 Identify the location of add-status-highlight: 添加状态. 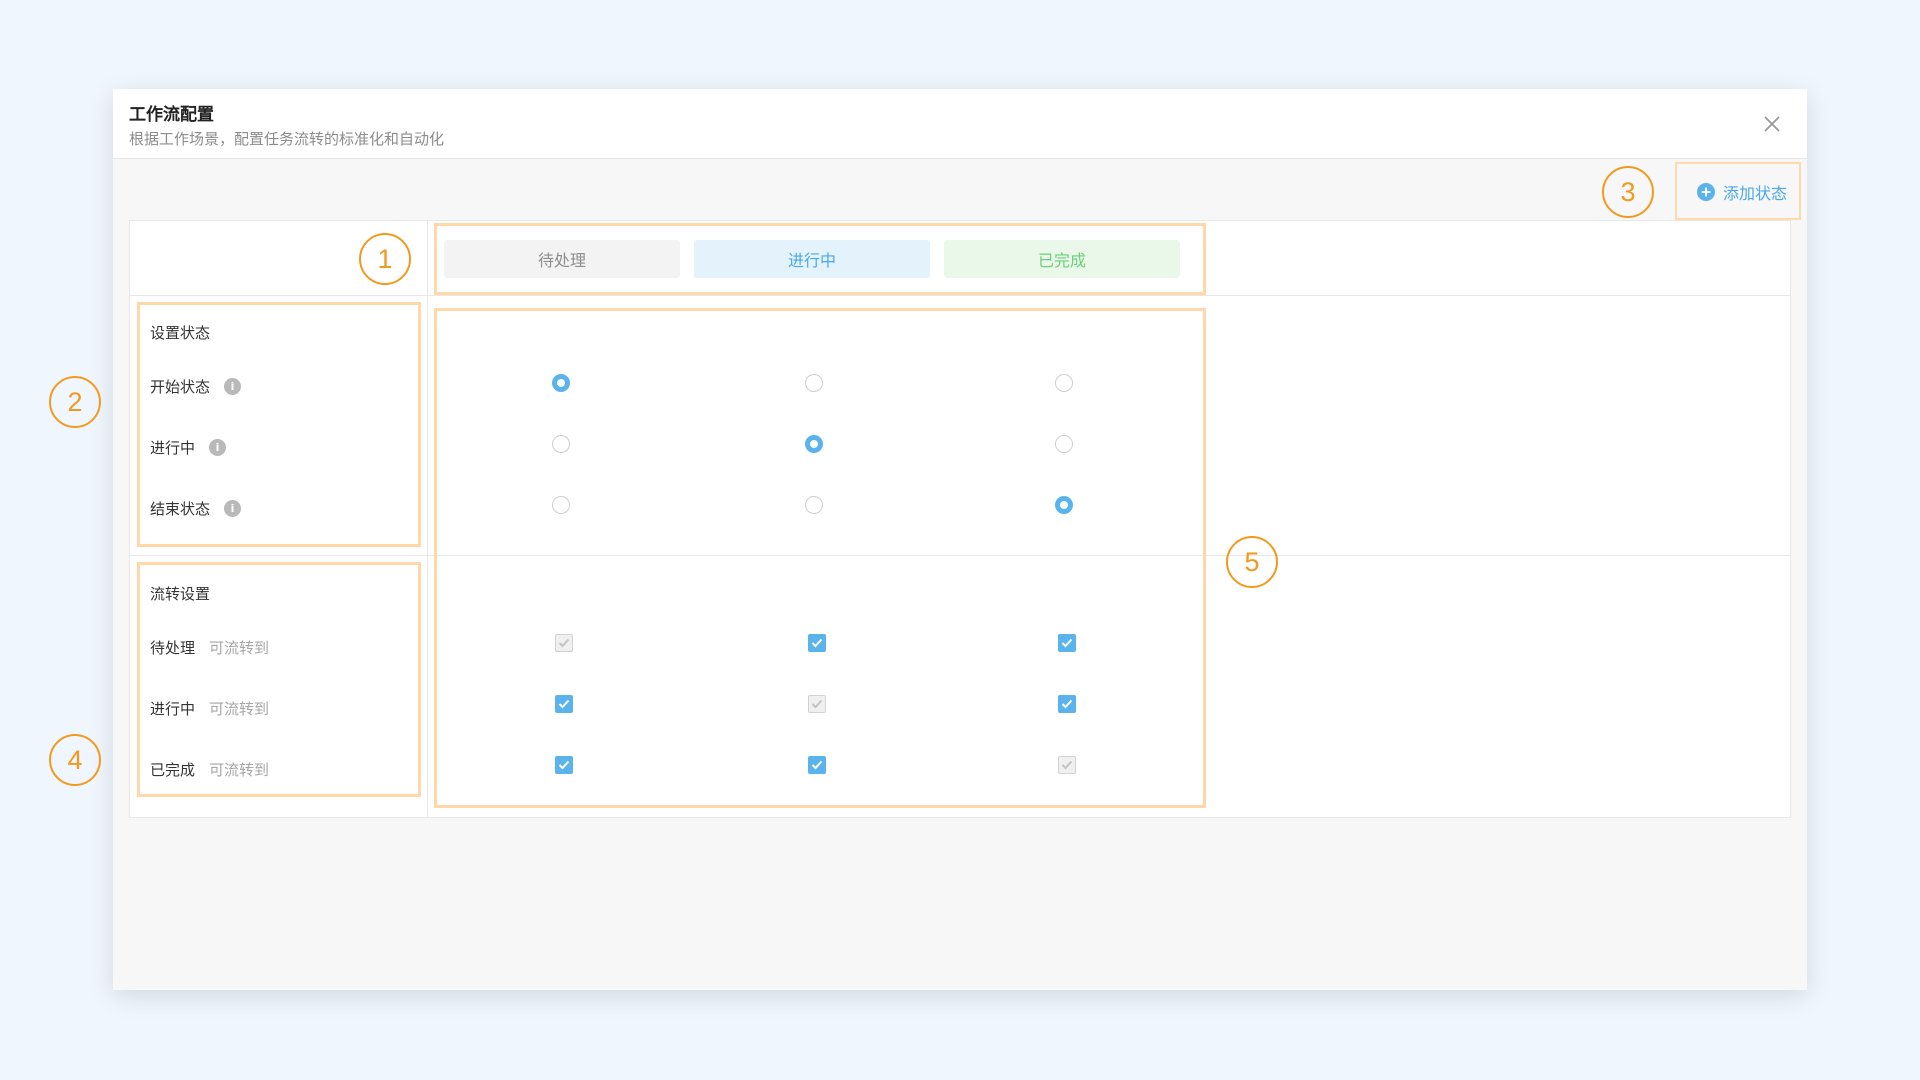
(1738, 191).